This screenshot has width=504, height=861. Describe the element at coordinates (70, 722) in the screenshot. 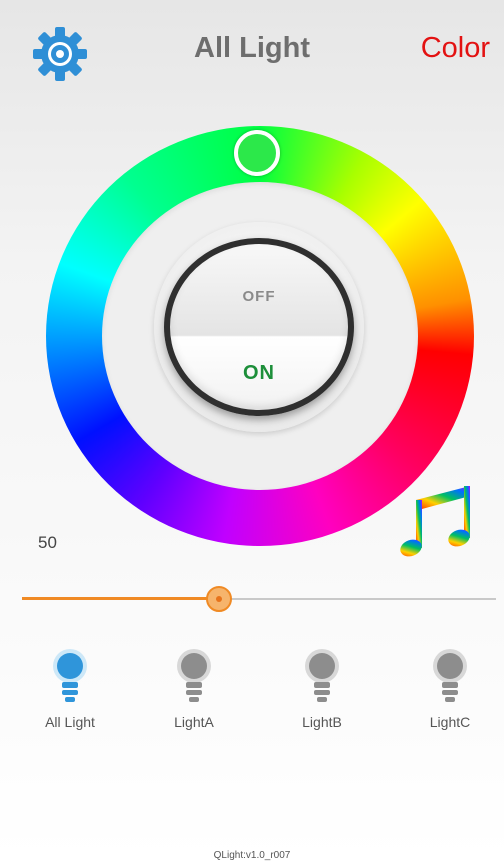

I see `light-item-label: All Light` at that location.